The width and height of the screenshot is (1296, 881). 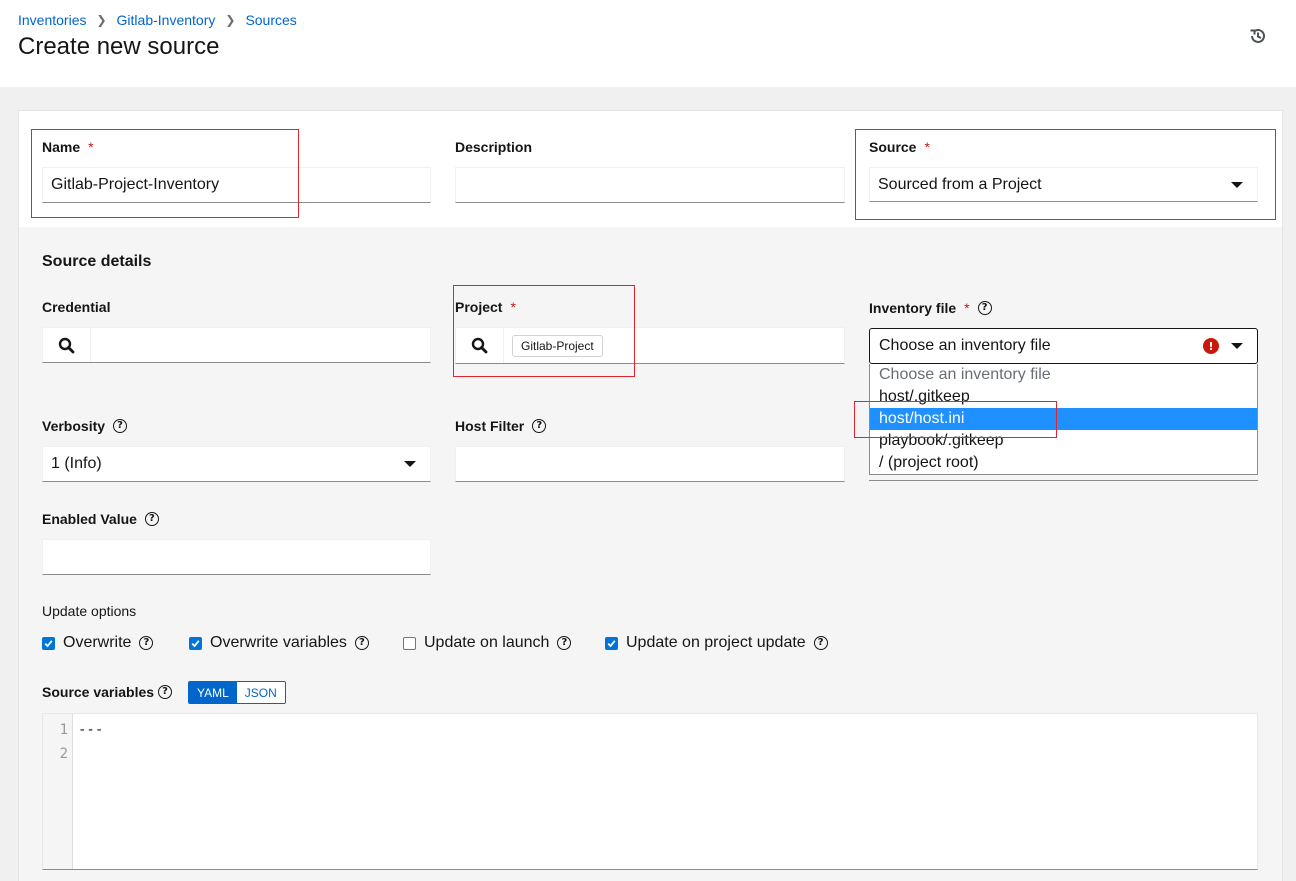 I want to click on inventory-file-label-text: Inventory file, so click(x=913, y=308).